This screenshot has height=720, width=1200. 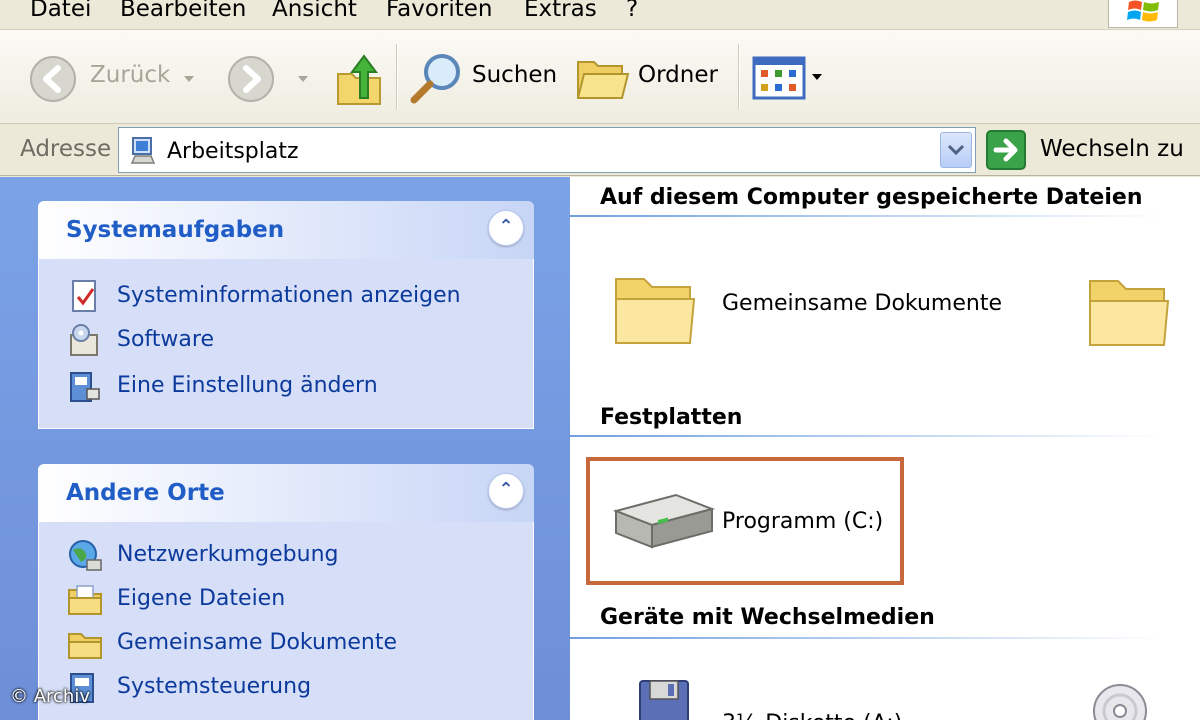 What do you see at coordinates (145, 493) in the screenshot?
I see `other-places-title: Andere Orte` at bounding box center [145, 493].